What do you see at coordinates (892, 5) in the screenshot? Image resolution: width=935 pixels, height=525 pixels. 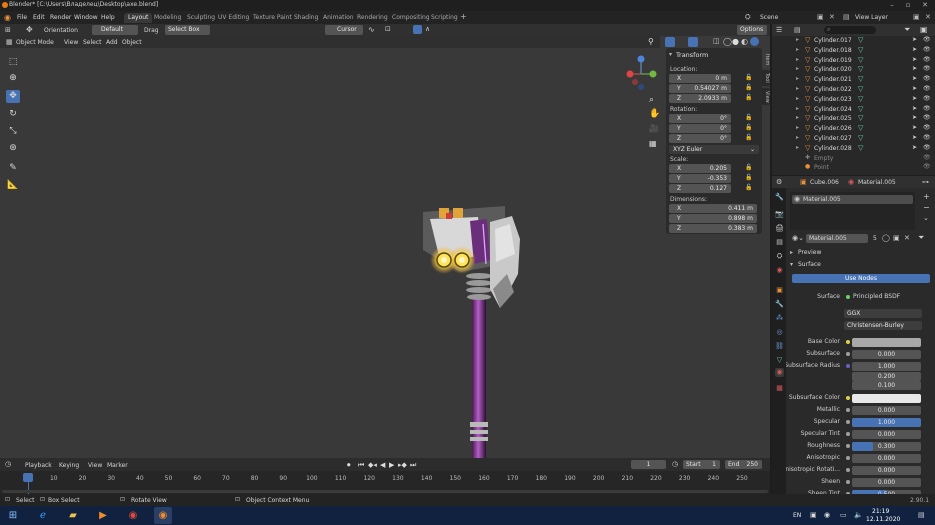 I see `minimize-icon: –` at bounding box center [892, 5].